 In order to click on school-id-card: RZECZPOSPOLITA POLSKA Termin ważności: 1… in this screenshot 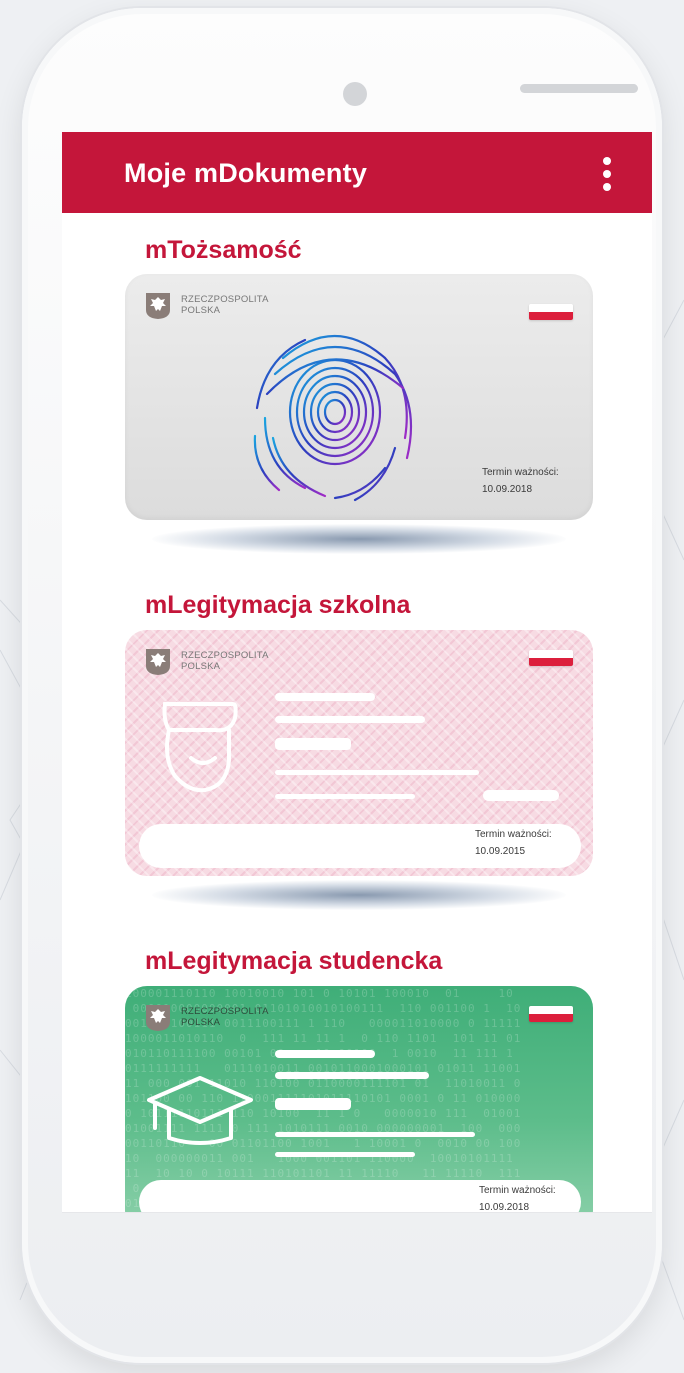, I will do `click(359, 753)`.